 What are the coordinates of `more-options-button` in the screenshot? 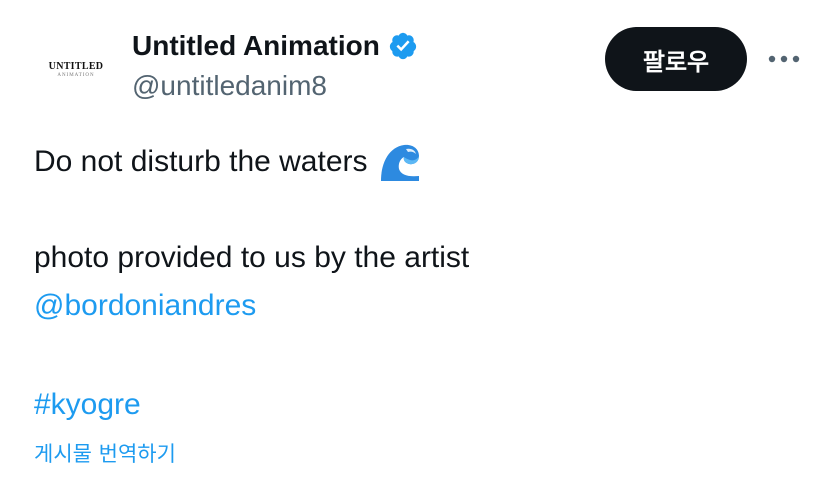 It's located at (784, 59).